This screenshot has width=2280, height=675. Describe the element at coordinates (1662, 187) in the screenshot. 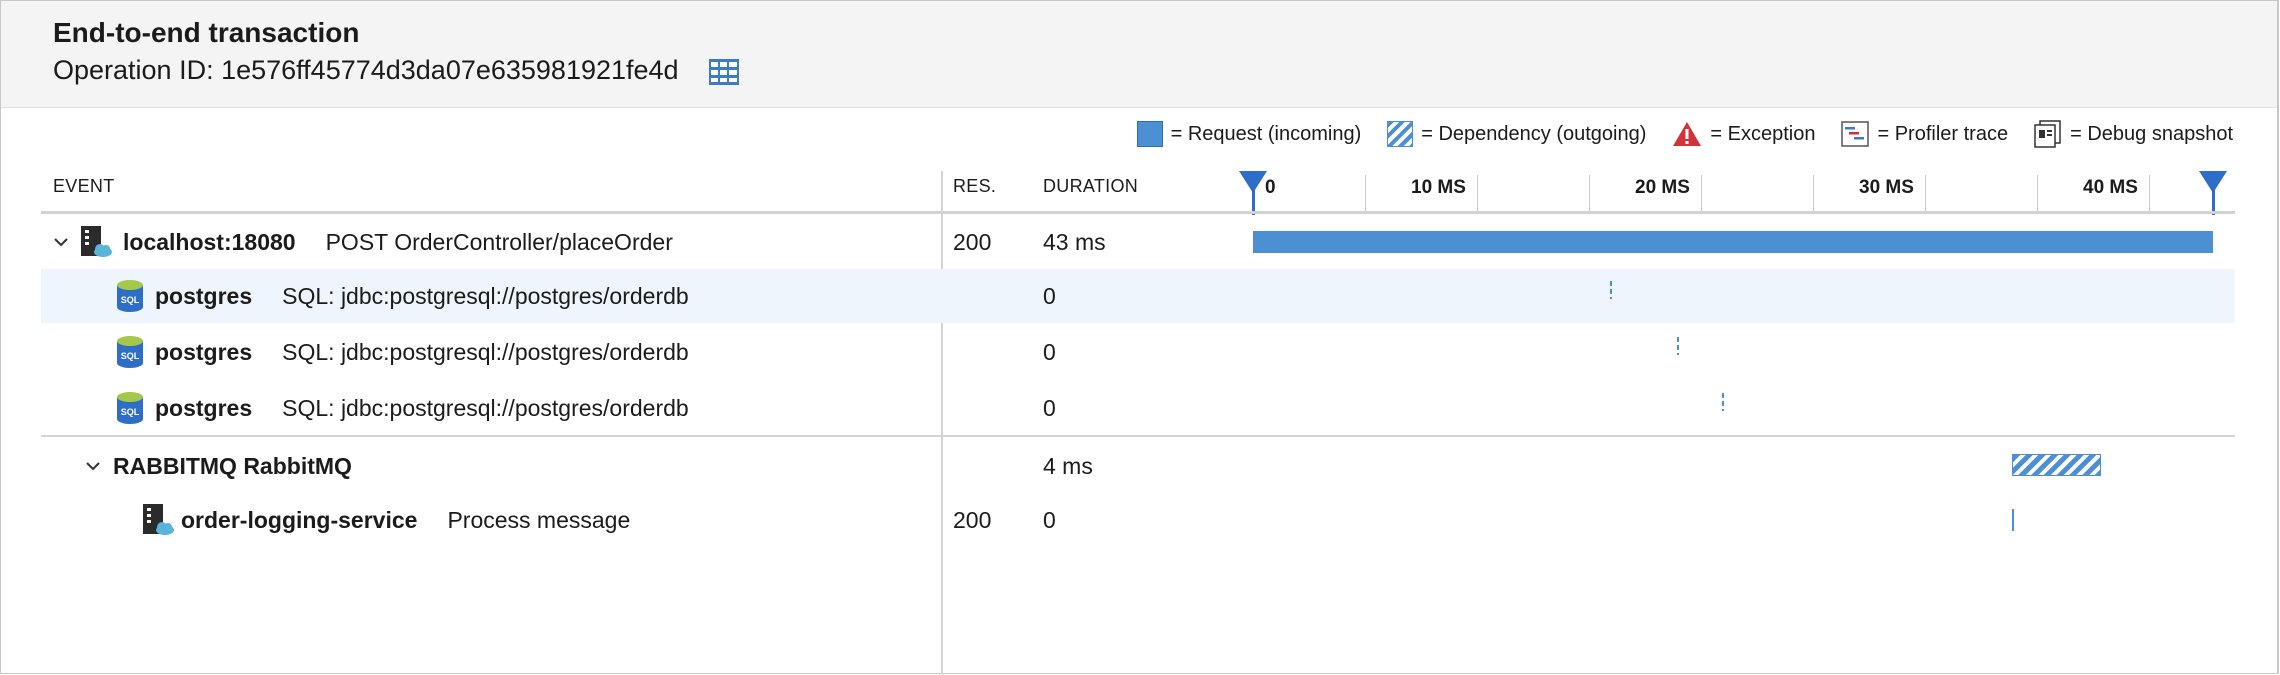

I see `axis-label: 20 MS` at that location.